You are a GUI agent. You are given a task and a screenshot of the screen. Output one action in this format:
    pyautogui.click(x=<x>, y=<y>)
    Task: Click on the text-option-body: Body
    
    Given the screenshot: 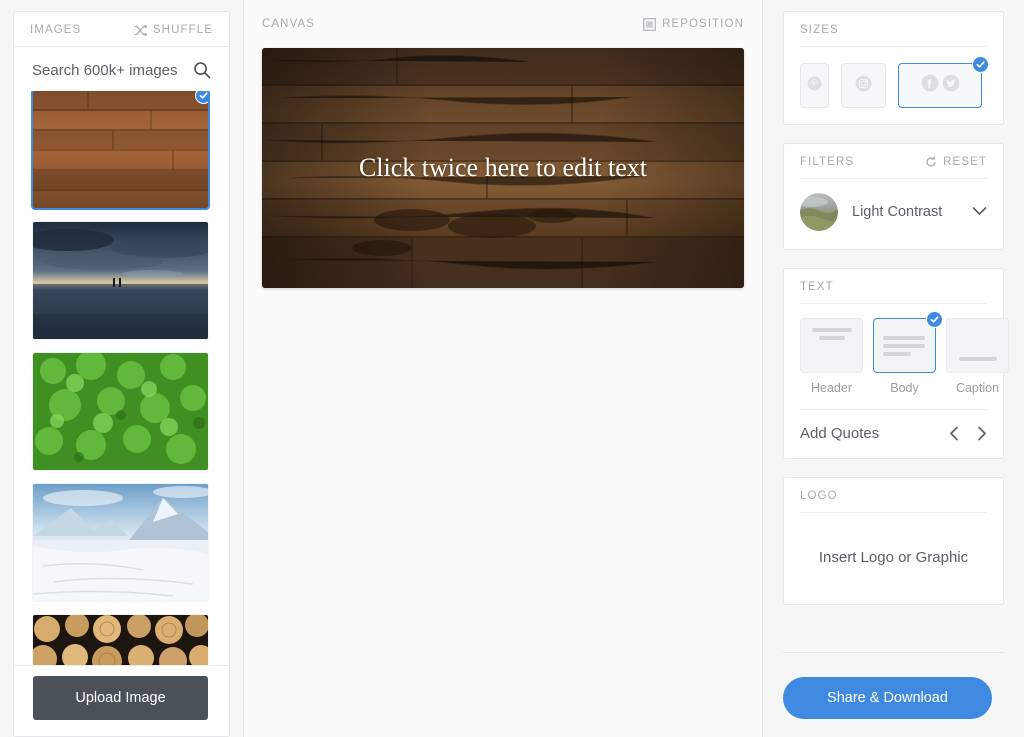 What is the action you would take?
    pyautogui.click(x=908, y=353)
    